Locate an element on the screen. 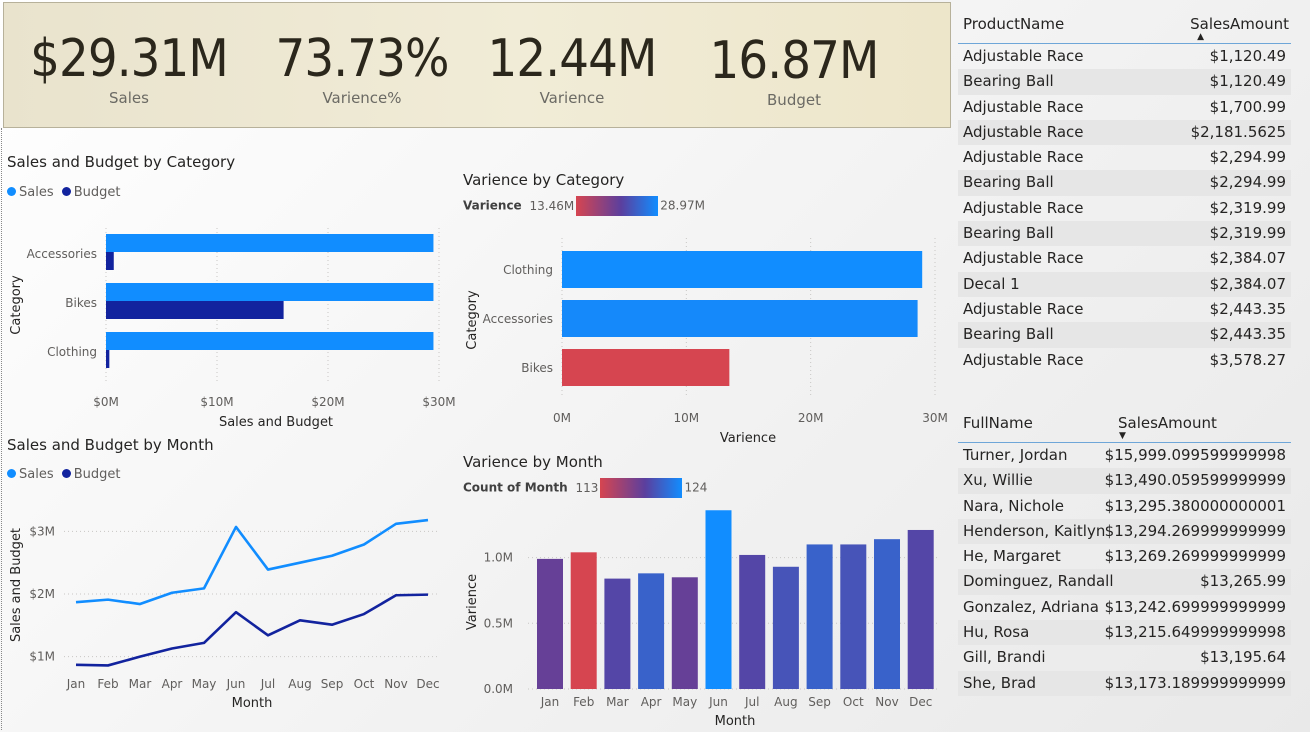  x-tick-label: Feb is located at coordinates (107, 684).